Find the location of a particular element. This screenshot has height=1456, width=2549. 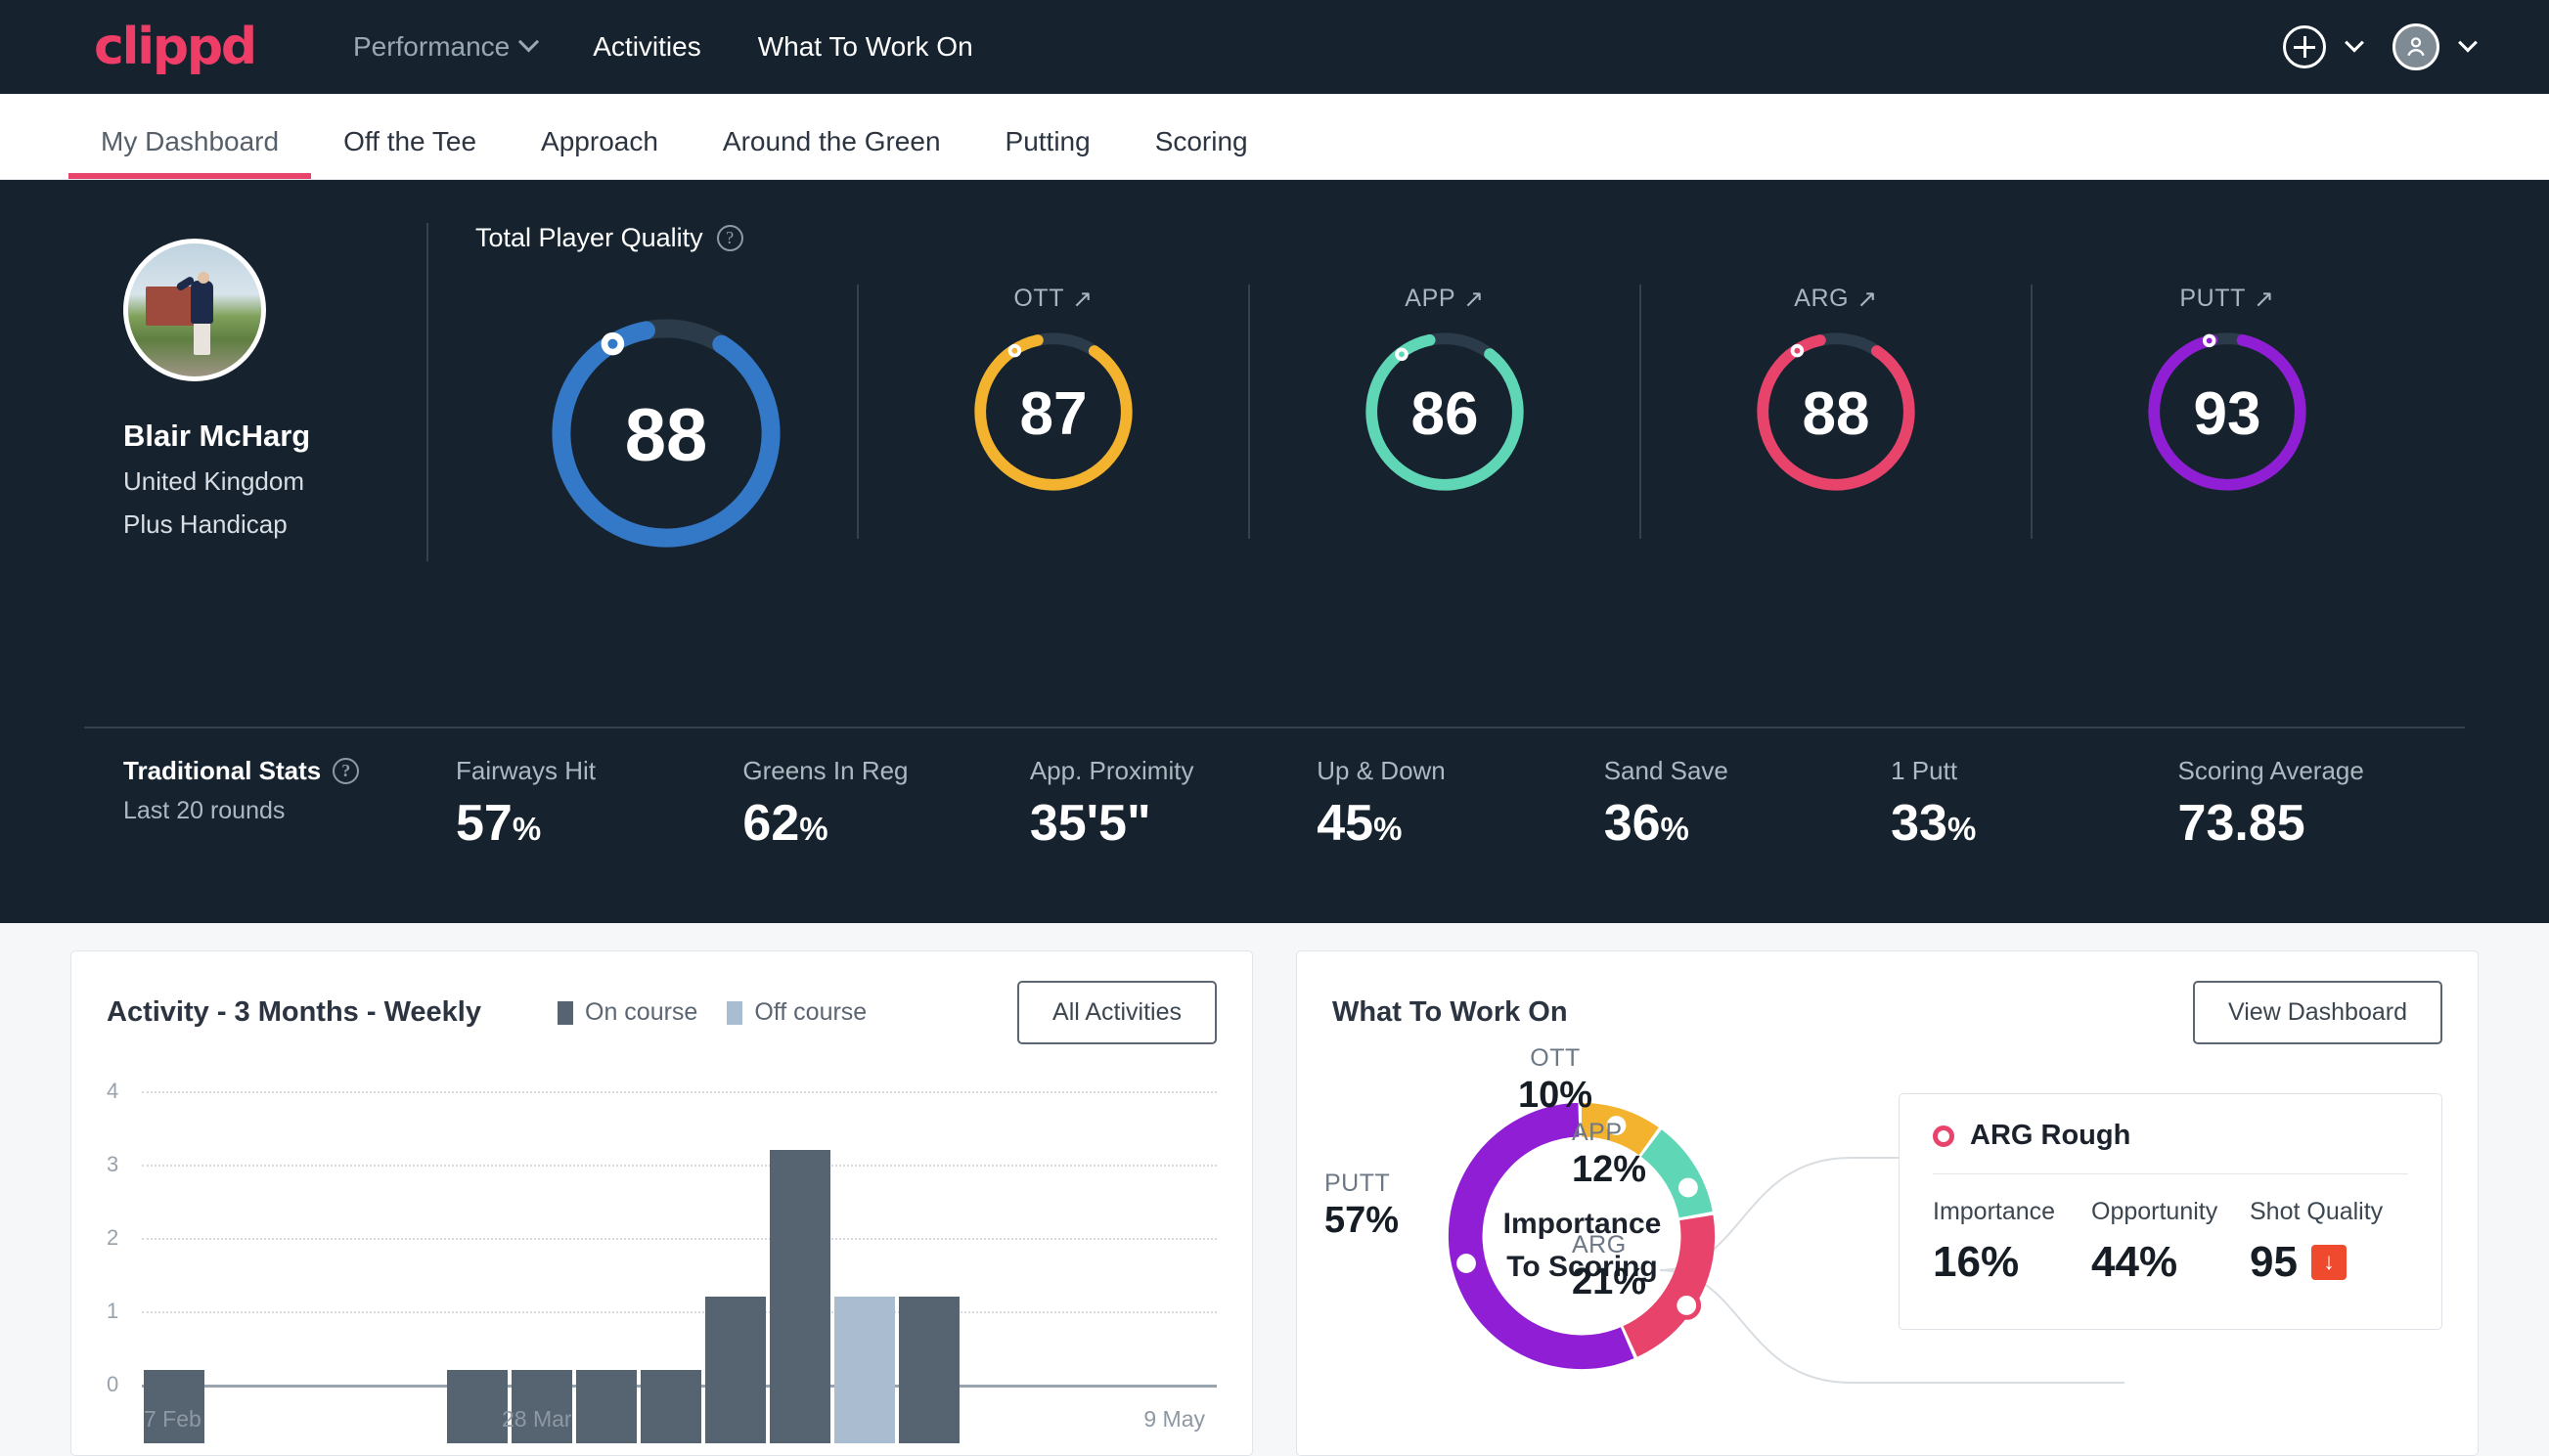

work-card-title: What To Work On is located at coordinates (1450, 1012).